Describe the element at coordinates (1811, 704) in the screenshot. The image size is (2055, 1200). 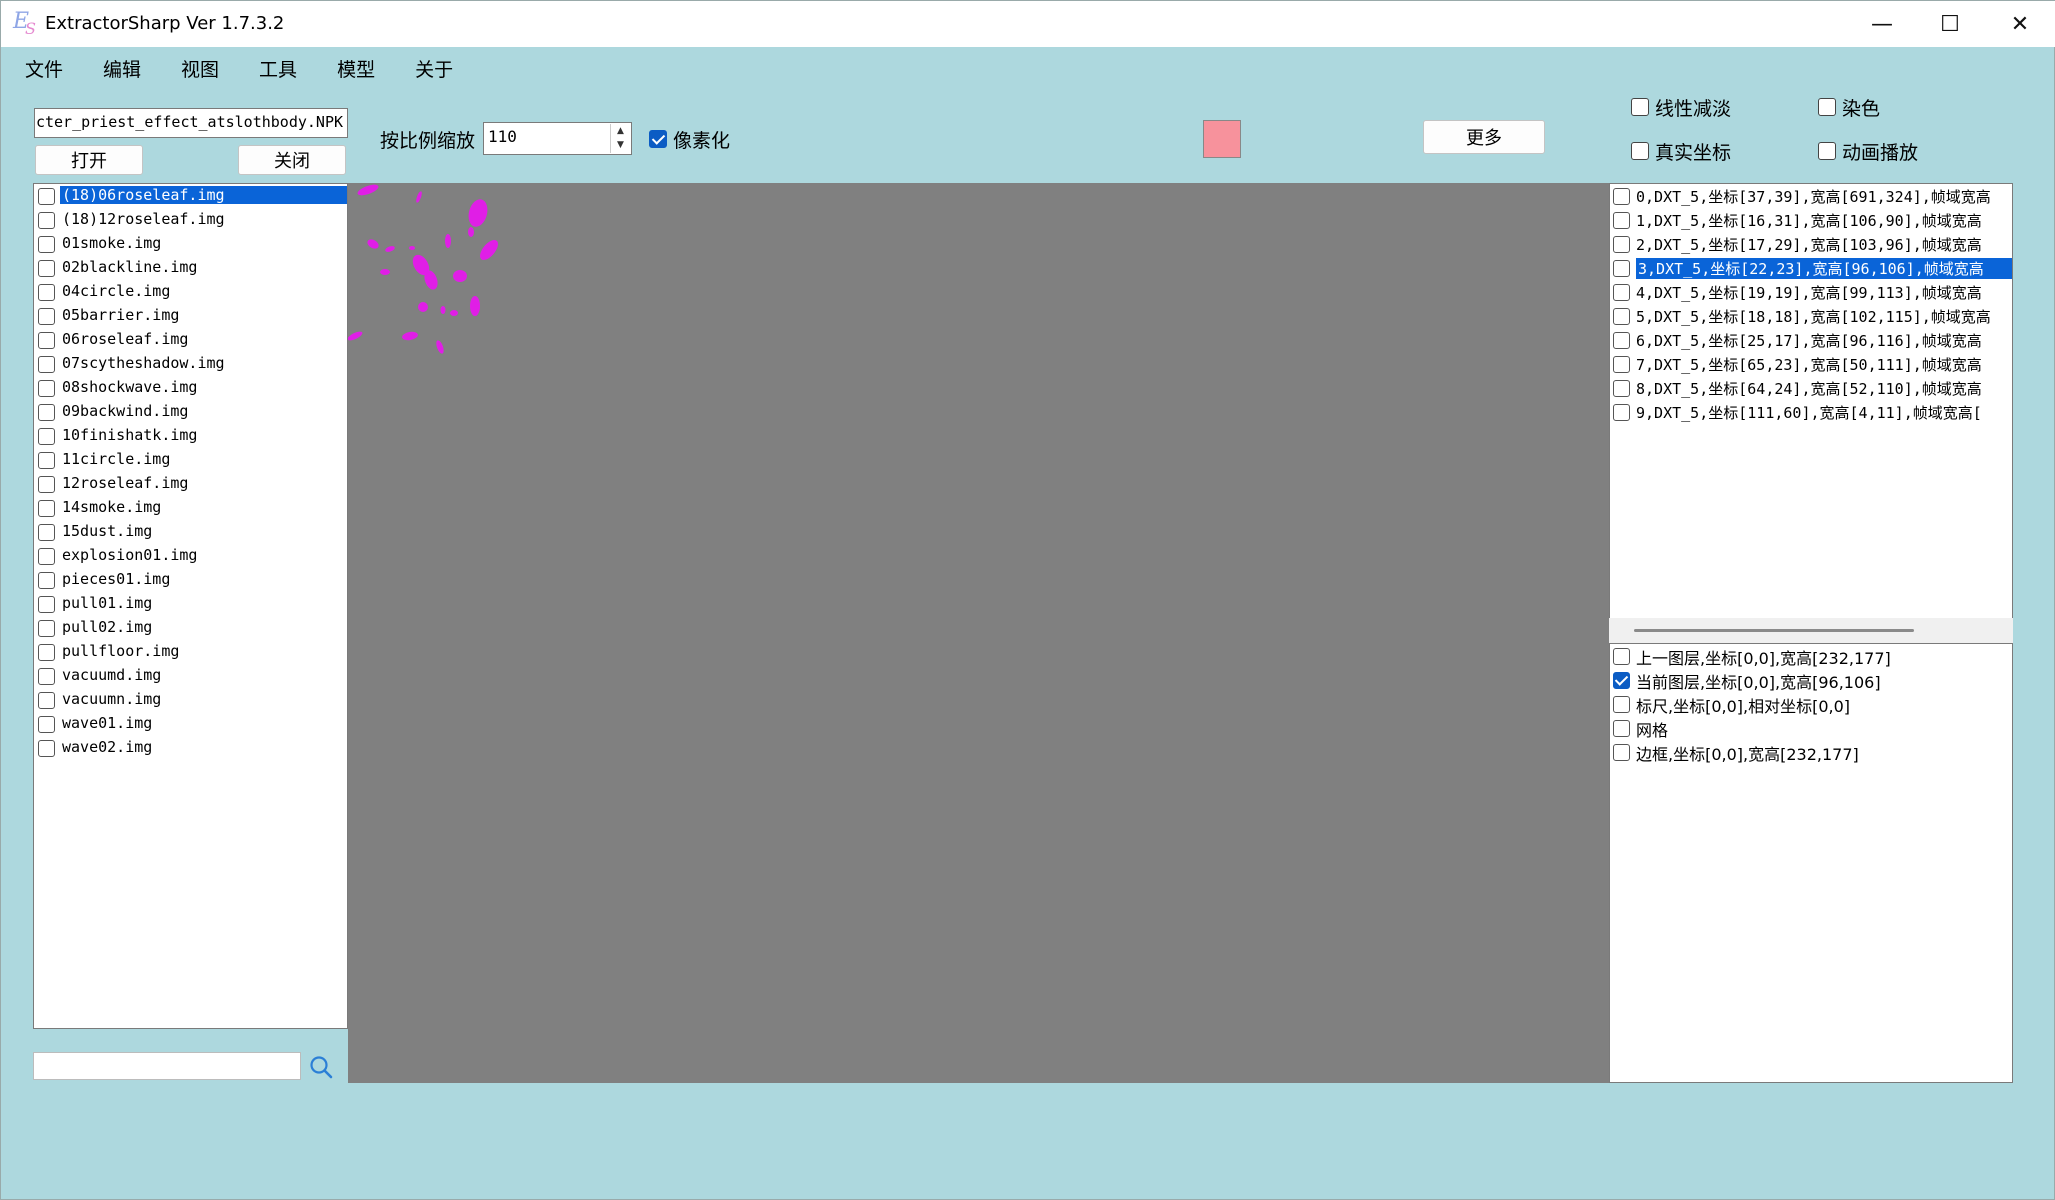
I see `list-item: 标尺,坐标[0,0],相对坐标[0,0]` at that location.